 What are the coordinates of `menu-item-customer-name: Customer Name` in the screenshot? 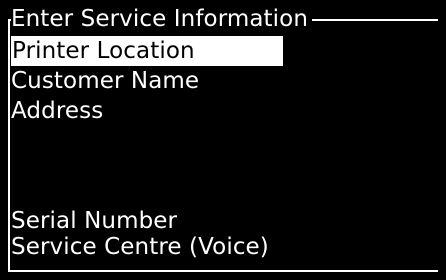 It's located at (105, 81).